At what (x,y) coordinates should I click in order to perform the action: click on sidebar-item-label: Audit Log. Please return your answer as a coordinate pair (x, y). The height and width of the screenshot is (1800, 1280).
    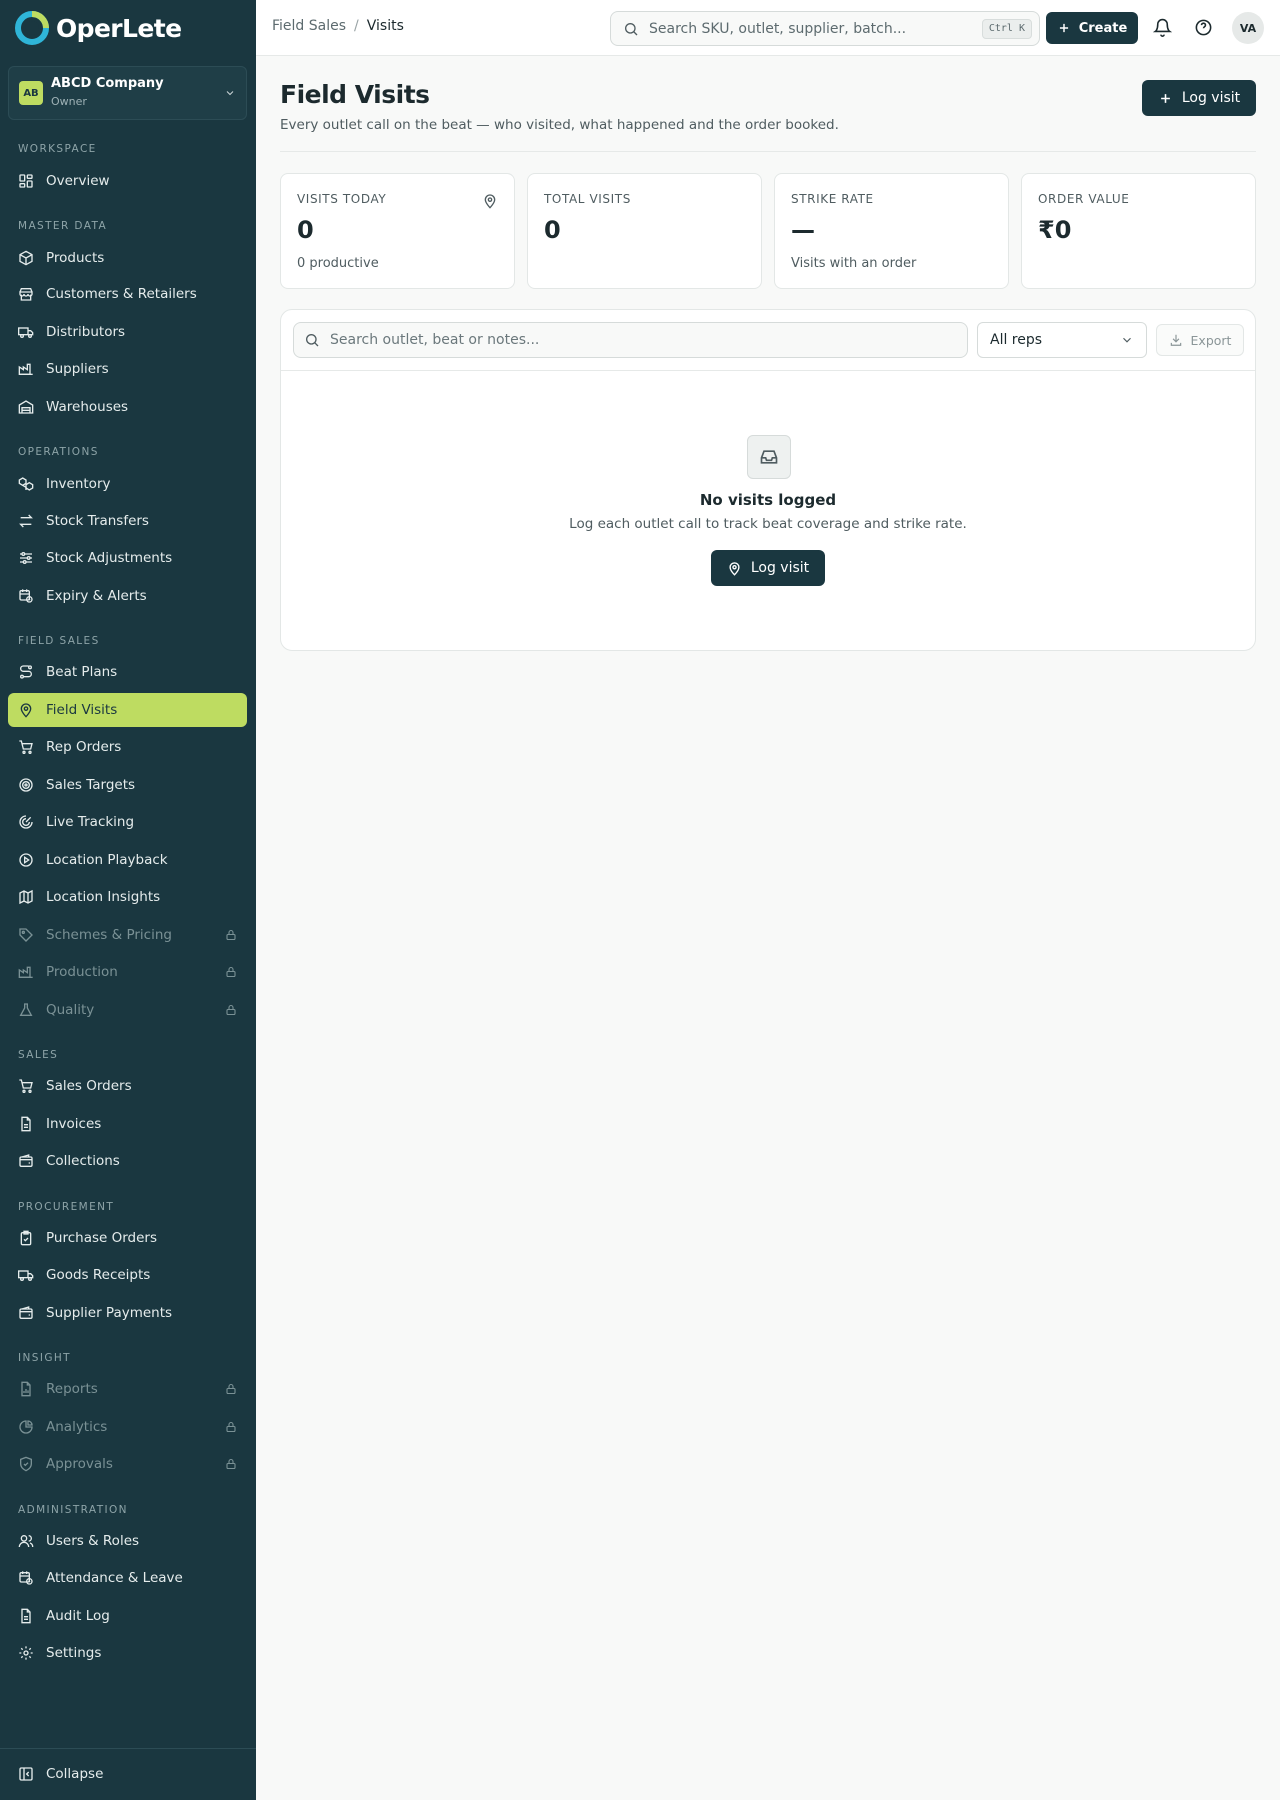
    Looking at the image, I should click on (78, 1616).